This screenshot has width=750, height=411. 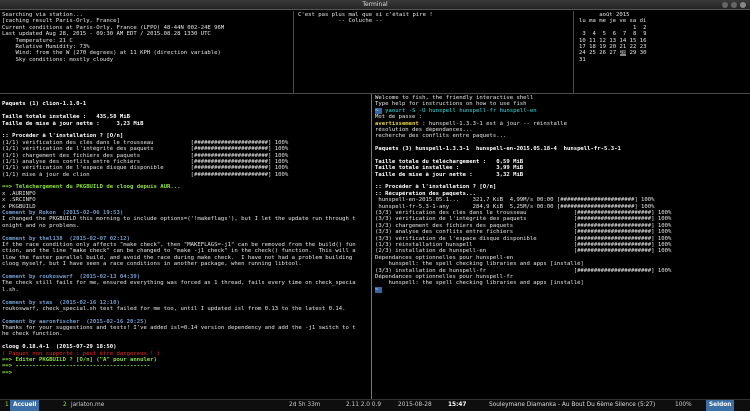 What do you see at coordinates (582, 40) in the screenshot?
I see `calendar-day: 10` at bounding box center [582, 40].